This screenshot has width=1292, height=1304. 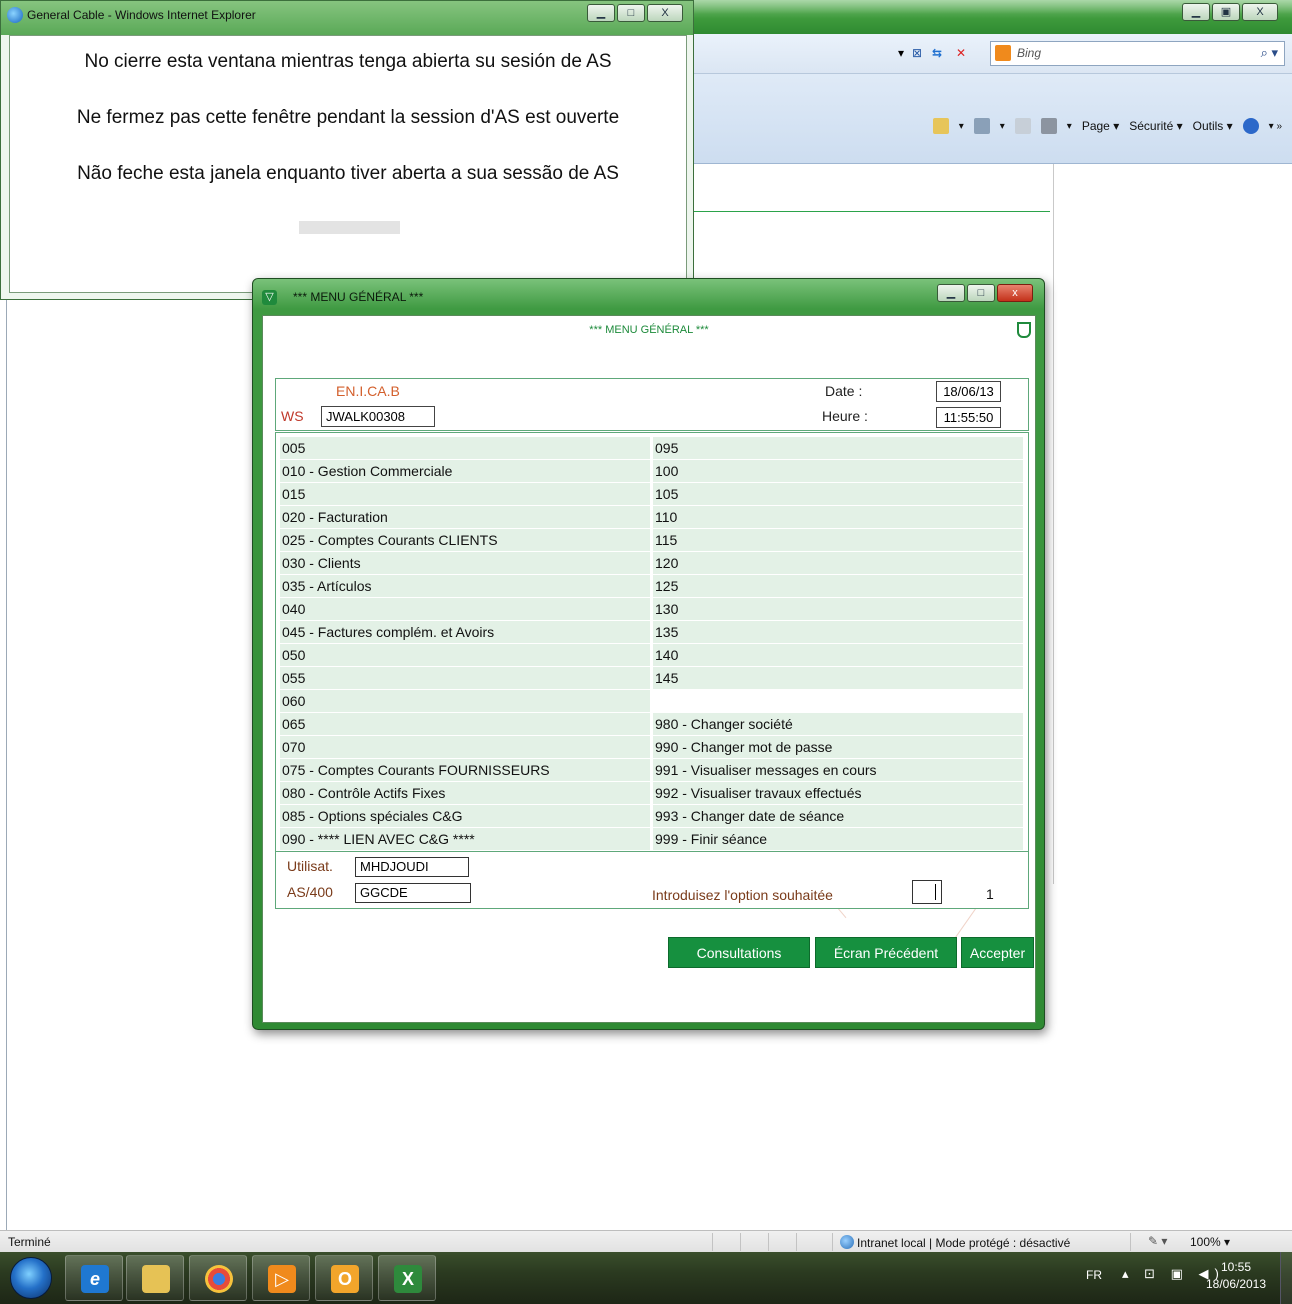 I want to click on menu-option: 980 - Changer société, so click(x=838, y=724).